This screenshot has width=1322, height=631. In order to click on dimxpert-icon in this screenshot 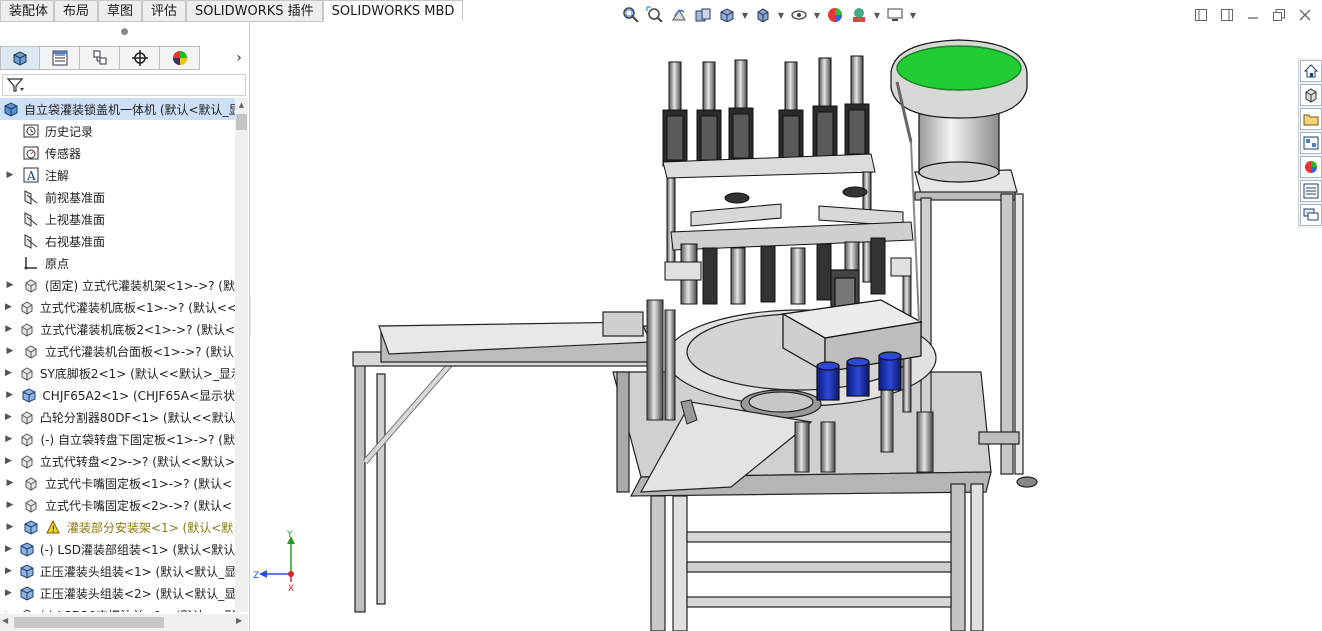, I will do `click(140, 58)`.